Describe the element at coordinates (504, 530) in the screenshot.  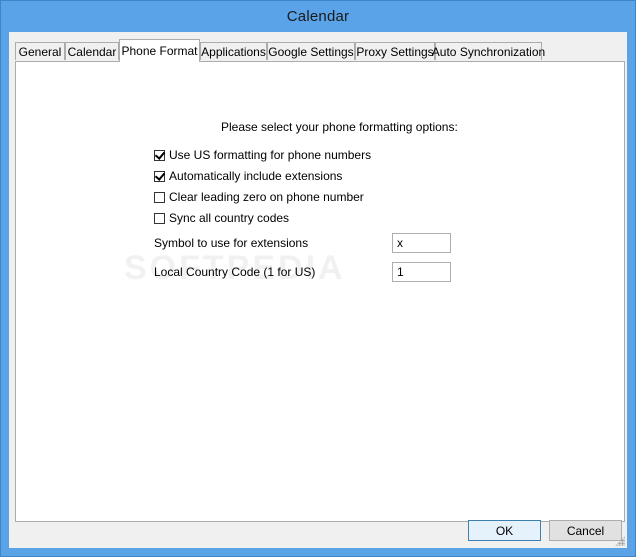
I see `ok-button: OK` at that location.